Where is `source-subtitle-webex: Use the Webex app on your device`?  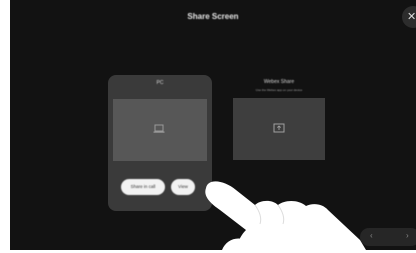 source-subtitle-webex: Use the Webex app on your device is located at coordinates (279, 90).